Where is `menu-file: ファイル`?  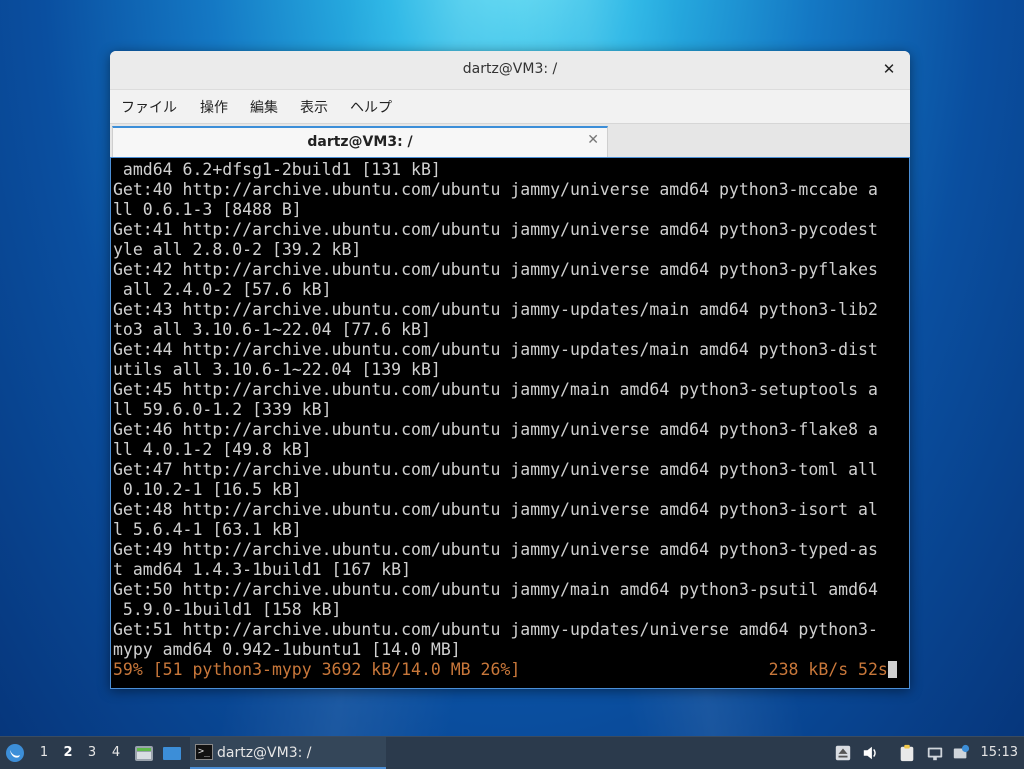
menu-file: ファイル is located at coordinates (149, 107).